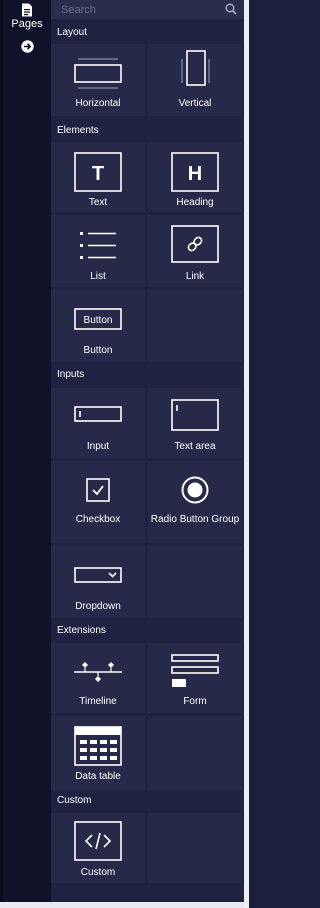 This screenshot has width=320, height=908. I want to click on tile-horizontal: Horizontal, so click(98, 80).